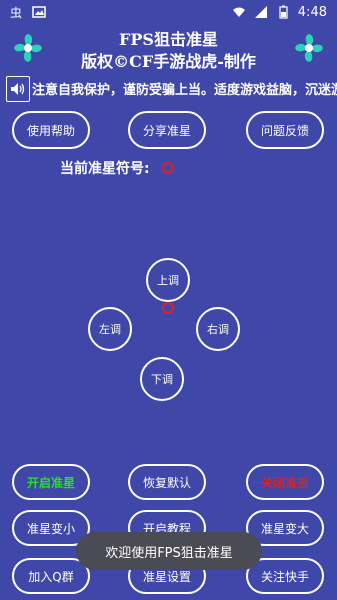 The width and height of the screenshot is (337, 600). Describe the element at coordinates (168, 39) in the screenshot. I see `app-title: FPS狙击准星` at that location.